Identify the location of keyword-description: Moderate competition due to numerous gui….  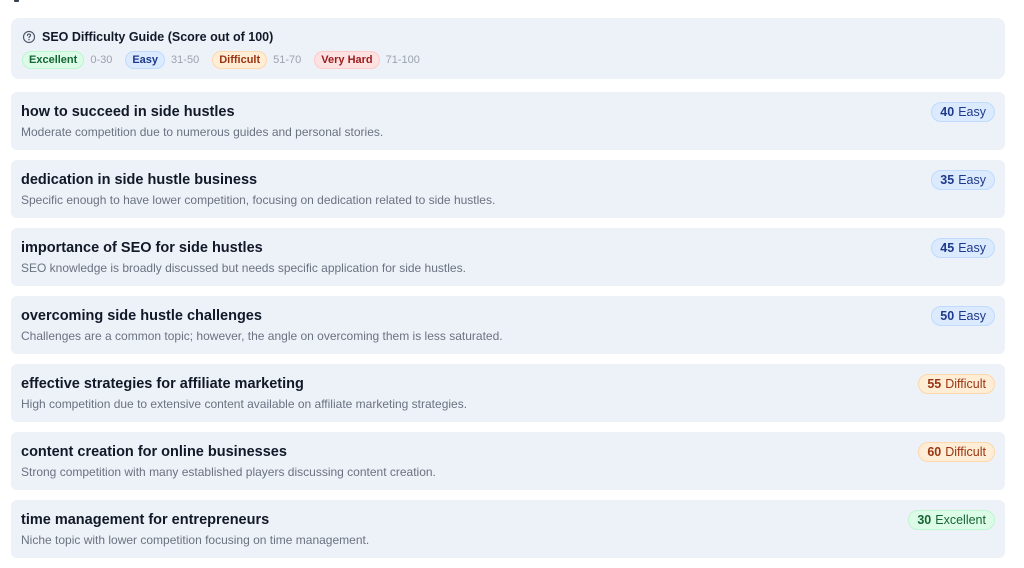
(202, 132).